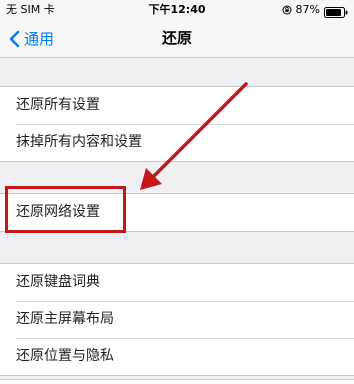  Describe the element at coordinates (177, 381) in the screenshot. I see `settings-group-partial` at that location.